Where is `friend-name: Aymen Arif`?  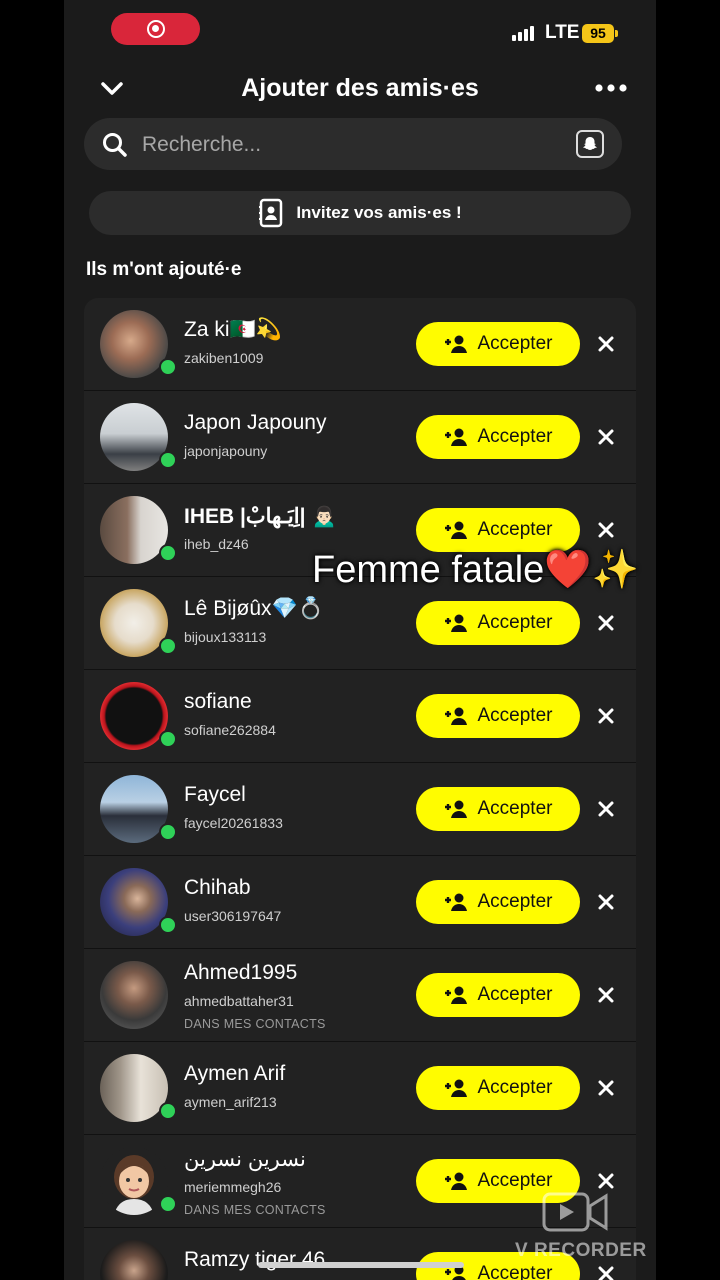 friend-name: Aymen Arif is located at coordinates (235, 1073).